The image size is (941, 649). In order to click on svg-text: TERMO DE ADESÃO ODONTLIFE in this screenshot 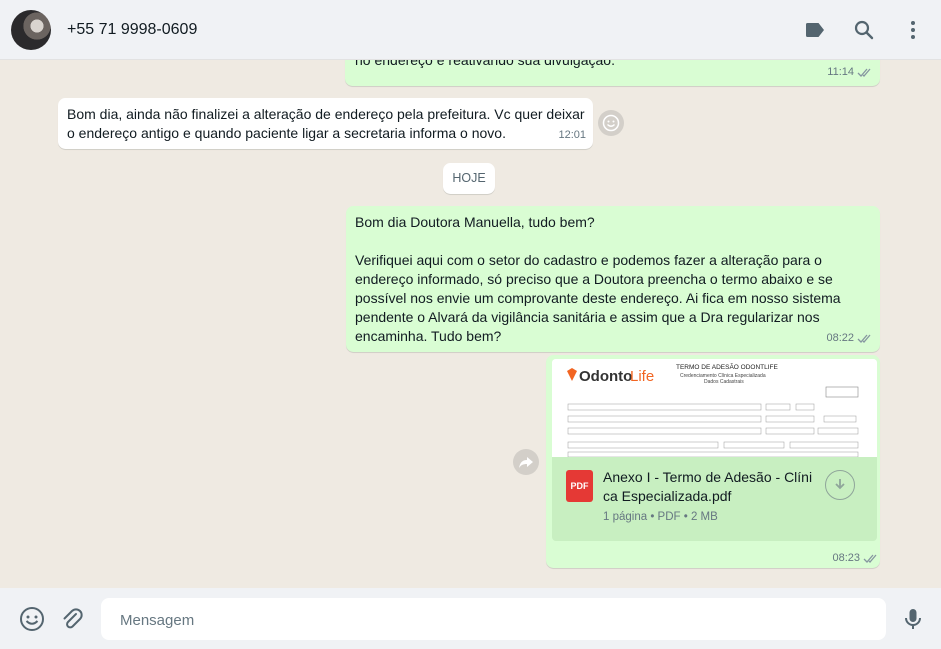, I will do `click(727, 366)`.